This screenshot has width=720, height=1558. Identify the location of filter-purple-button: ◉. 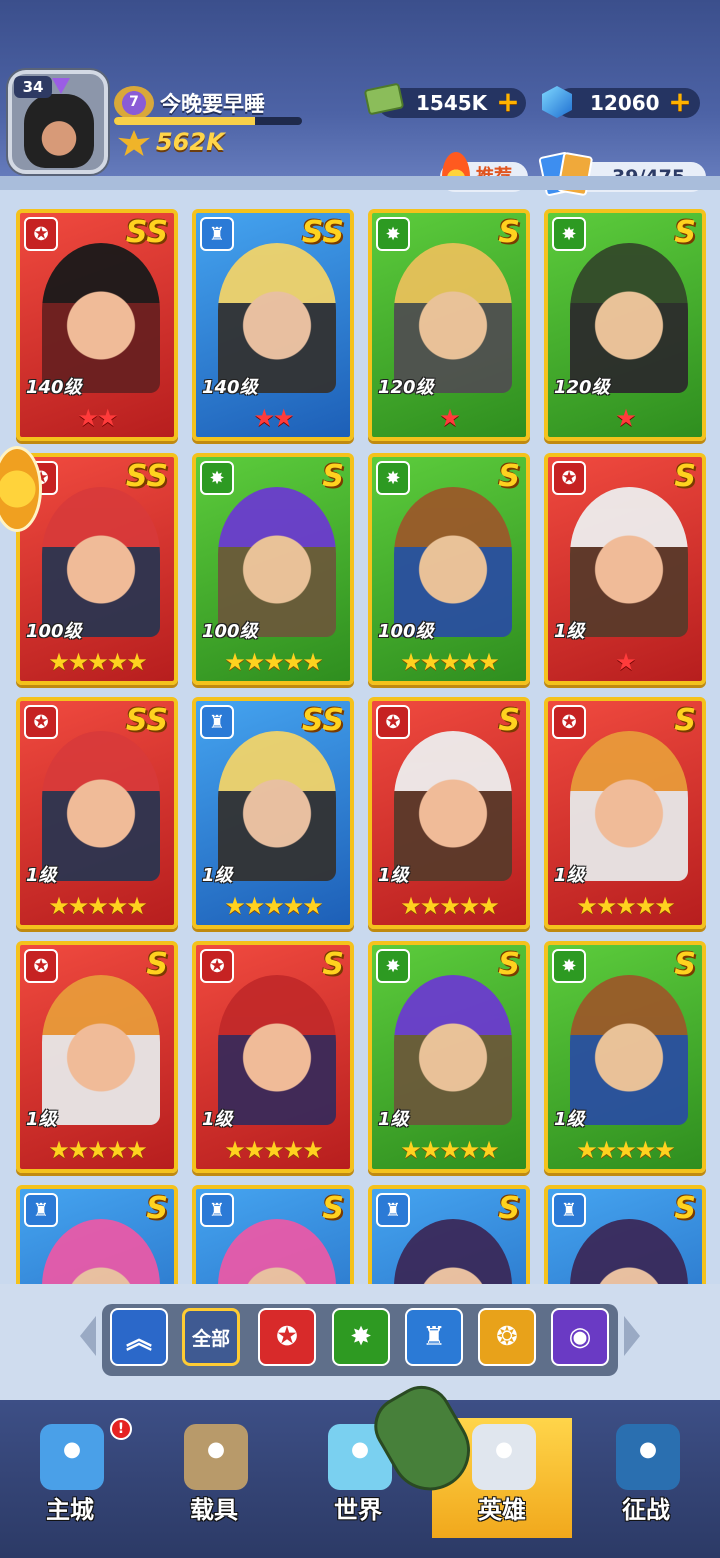
(580, 1337).